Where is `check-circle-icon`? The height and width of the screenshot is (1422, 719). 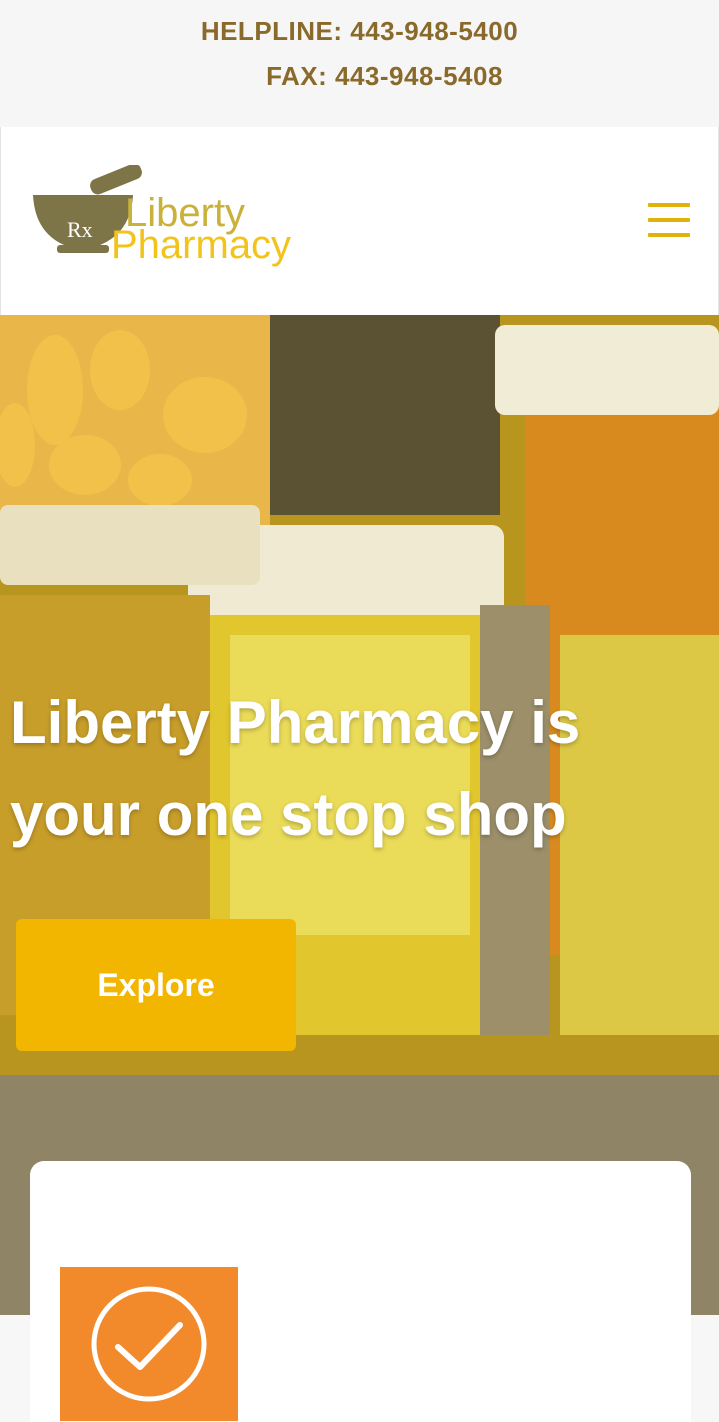 check-circle-icon is located at coordinates (149, 1344).